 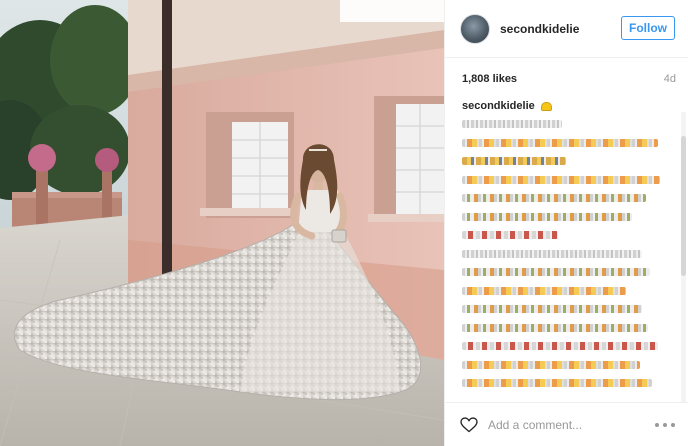 I want to click on moon-emoji-icon, so click(x=546, y=106).